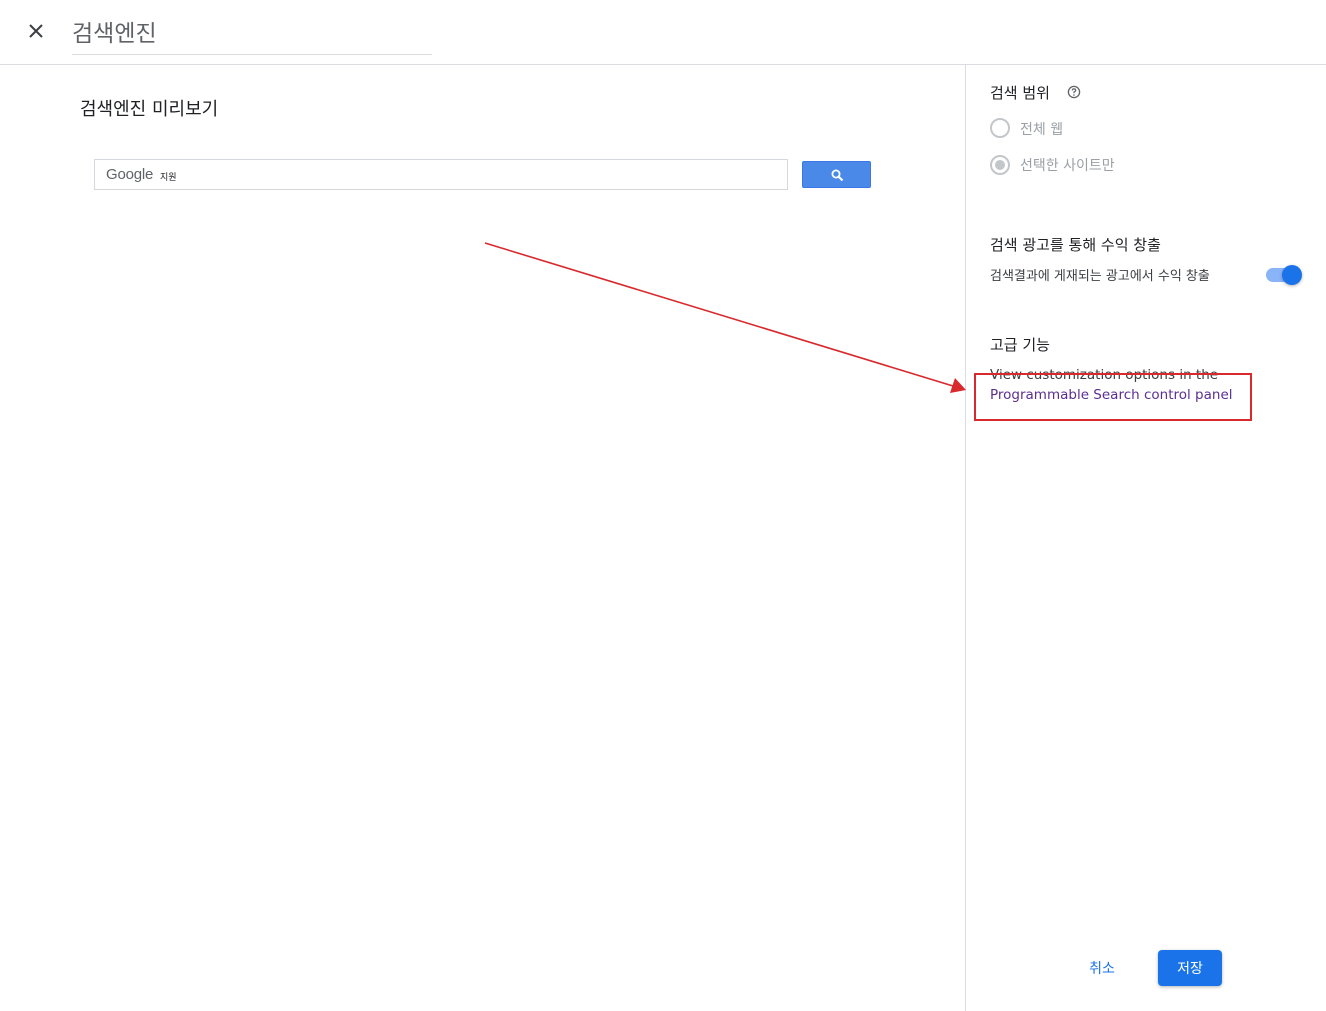  What do you see at coordinates (149, 109) in the screenshot?
I see `preview-heading: 검색엔진 미리보기` at bounding box center [149, 109].